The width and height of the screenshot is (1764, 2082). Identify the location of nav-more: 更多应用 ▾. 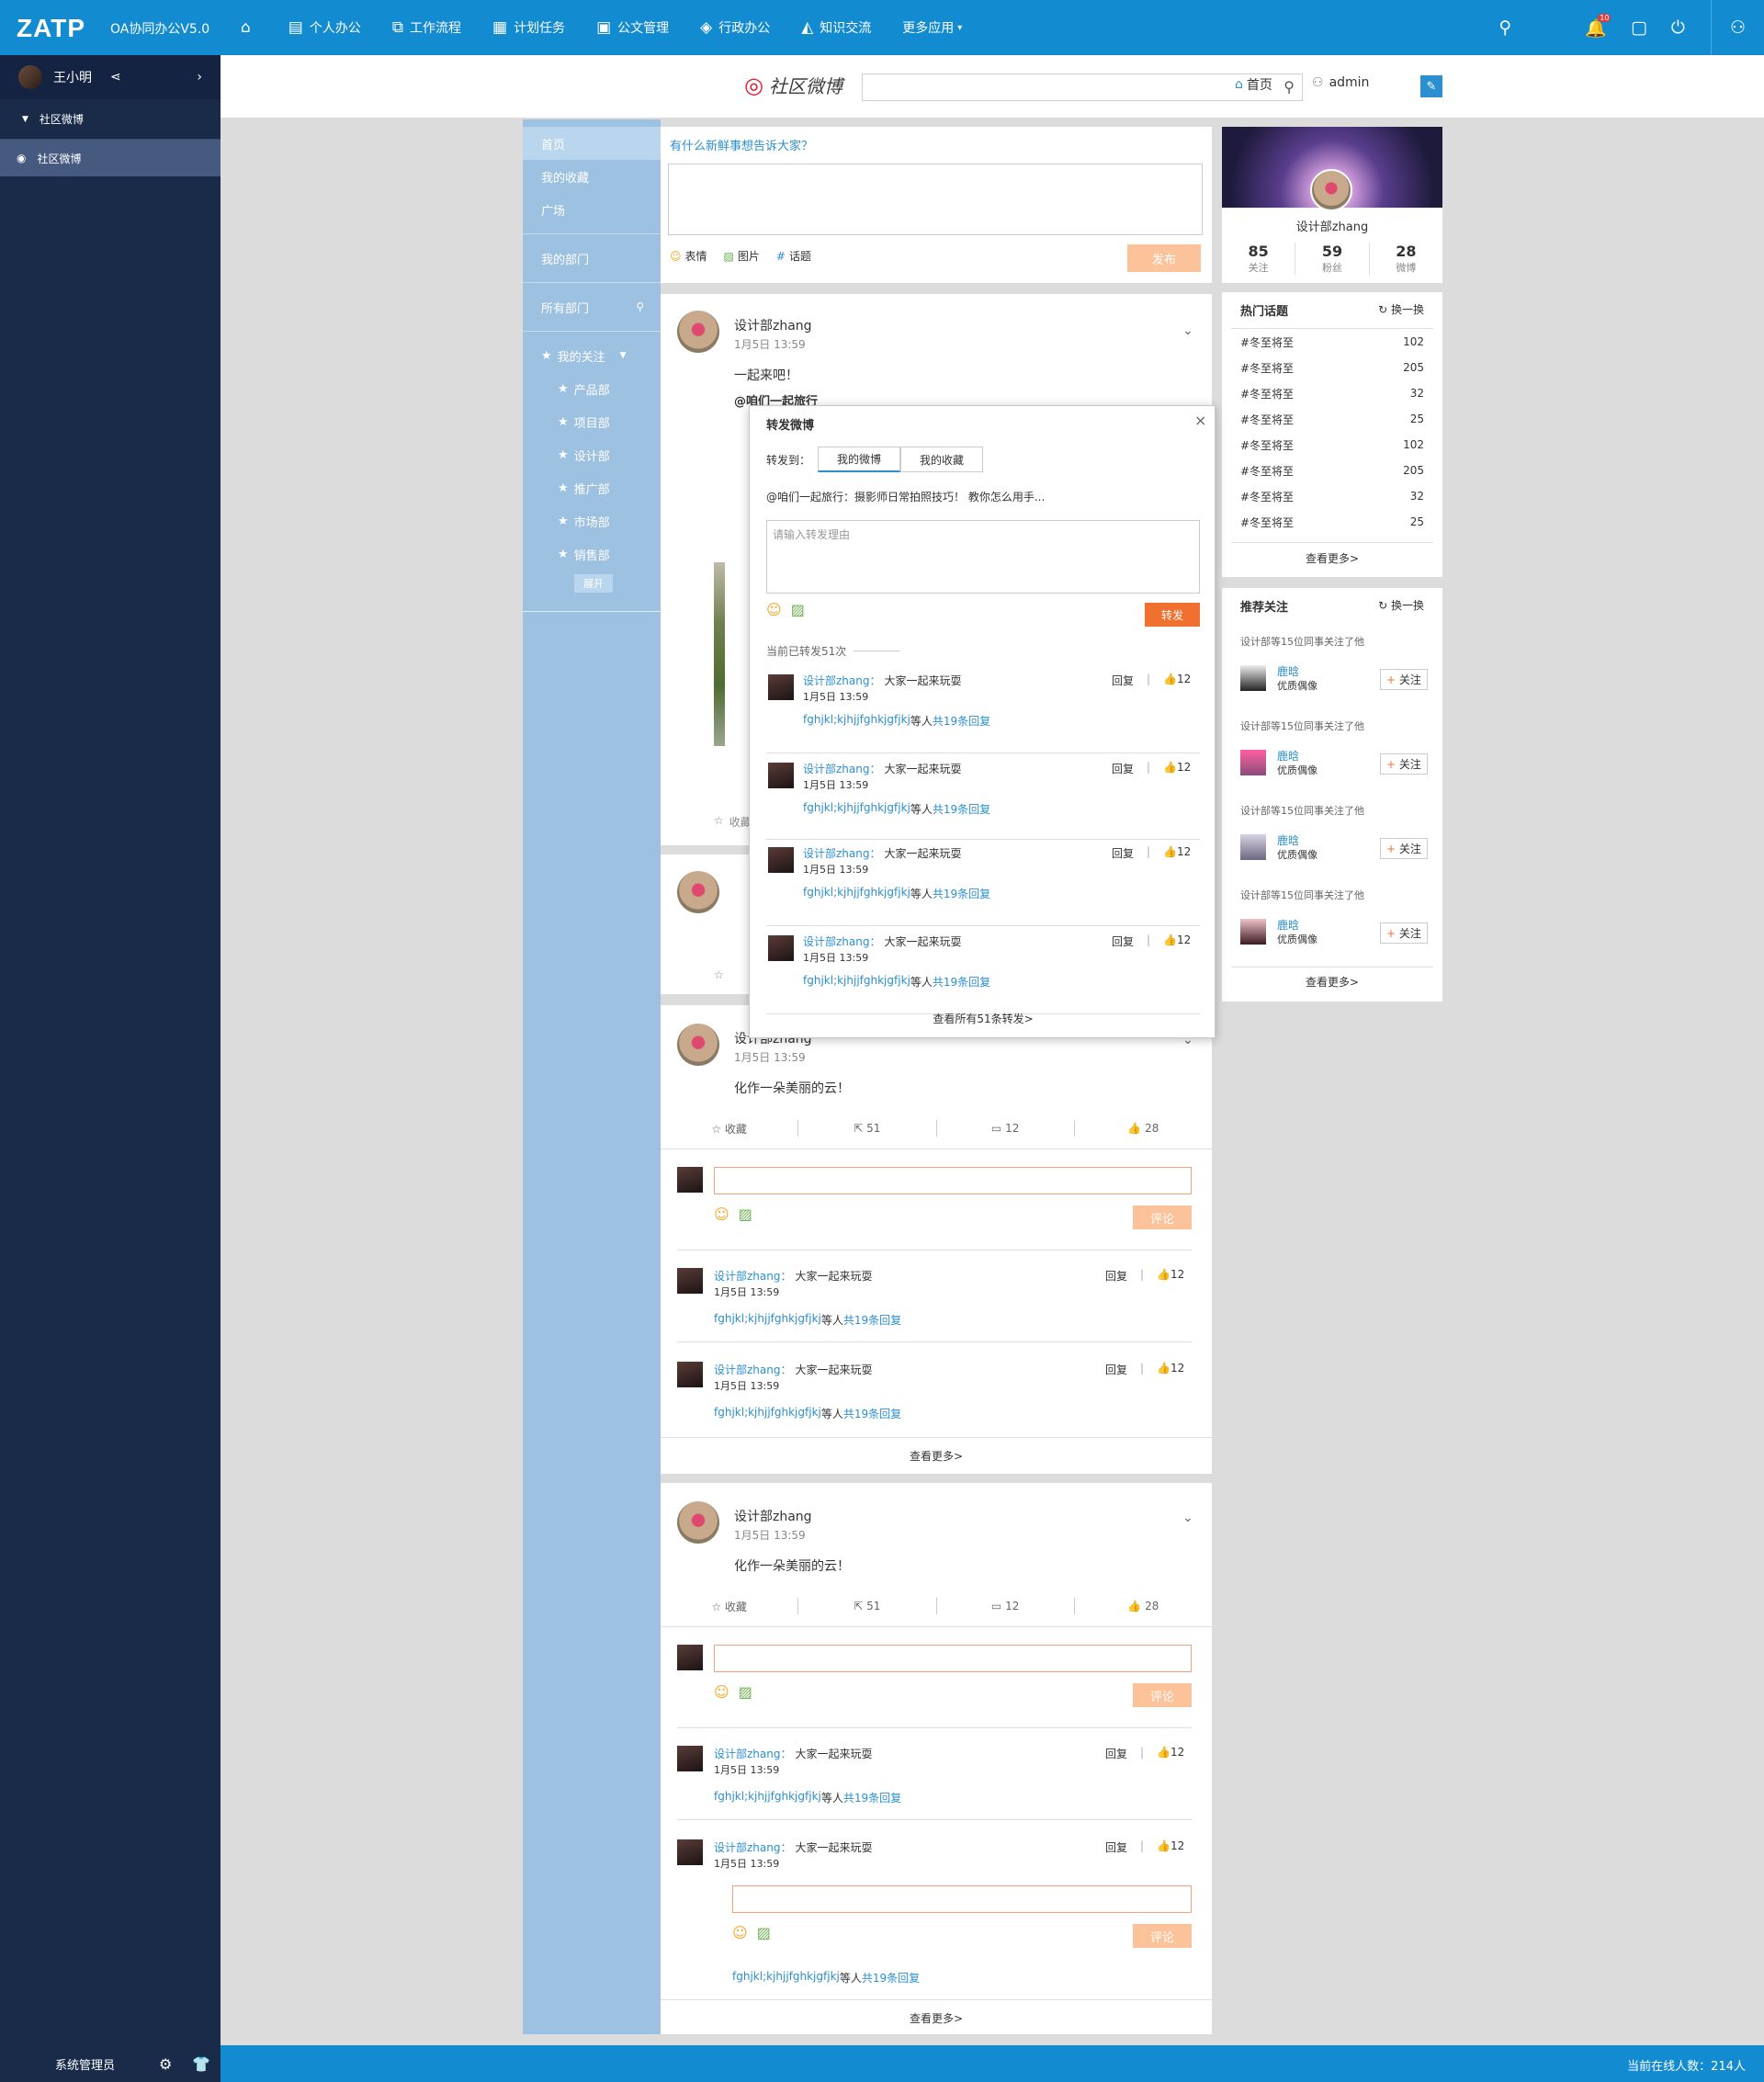
(932, 27).